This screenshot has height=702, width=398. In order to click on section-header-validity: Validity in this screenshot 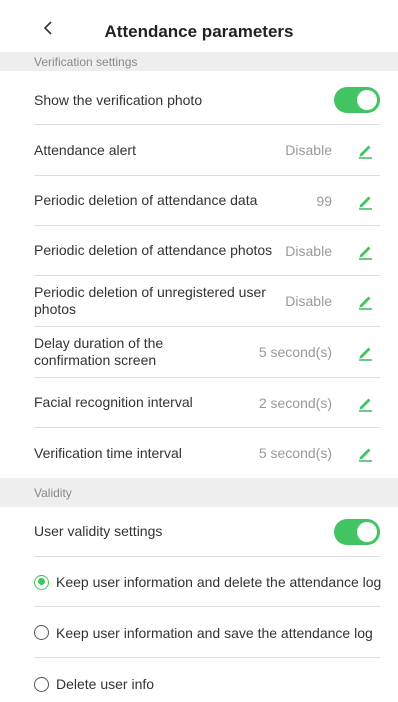, I will do `click(199, 492)`.